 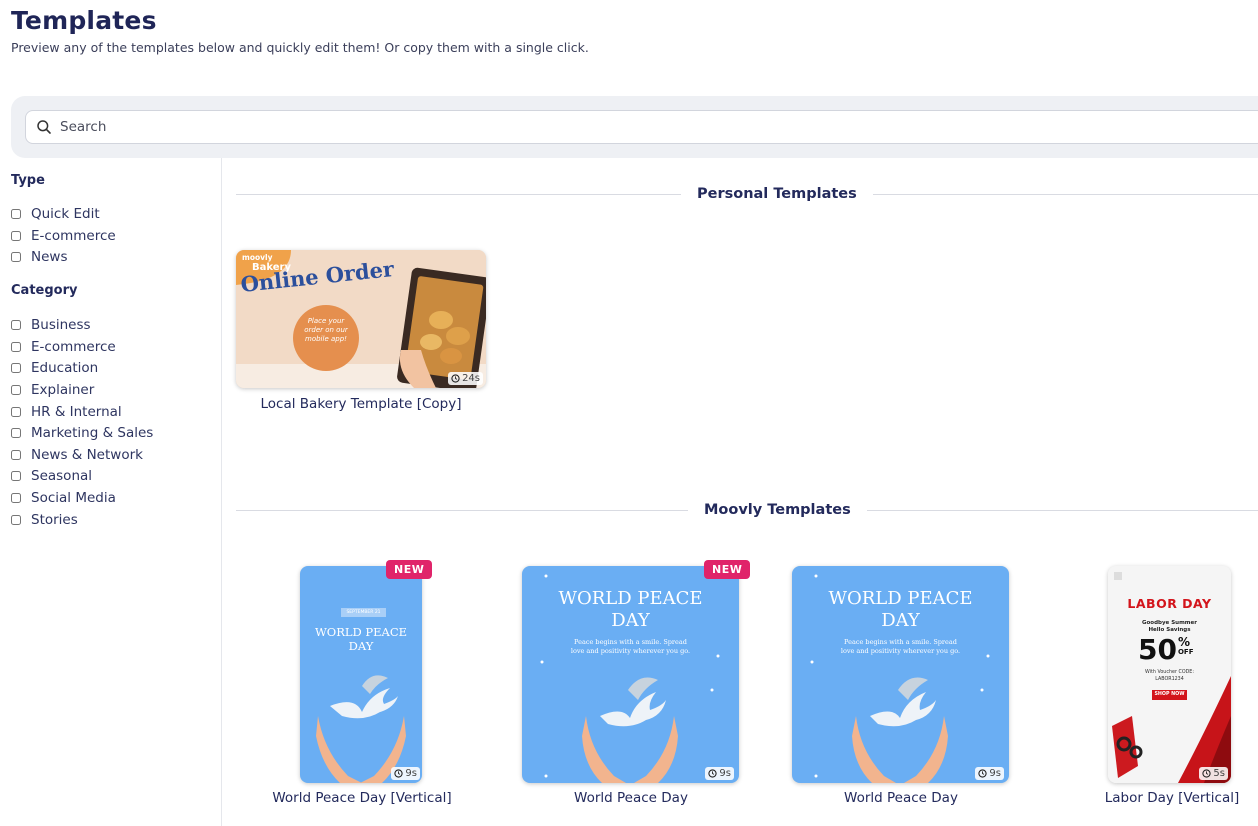 I want to click on filter-label: Education, so click(x=65, y=368).